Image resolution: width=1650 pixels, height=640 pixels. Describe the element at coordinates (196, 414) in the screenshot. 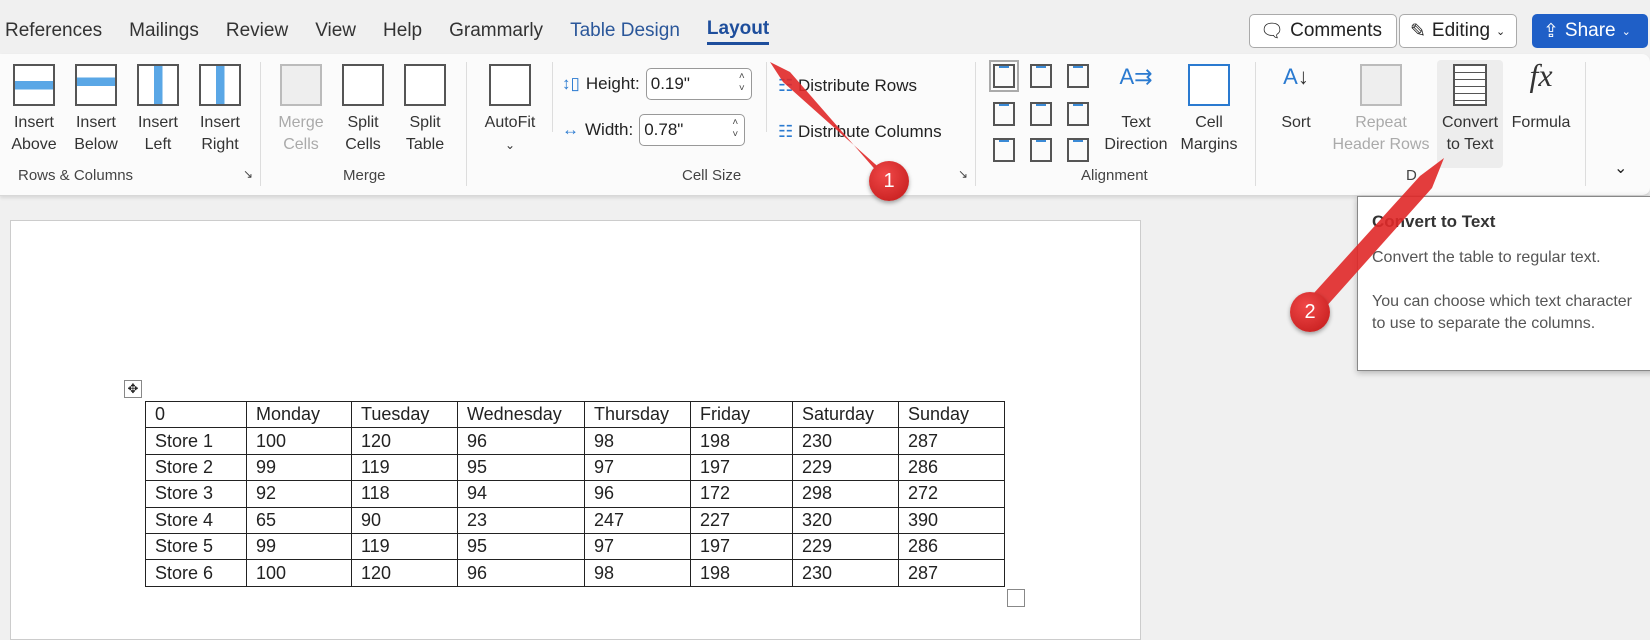

I see `table-cell: 0` at that location.